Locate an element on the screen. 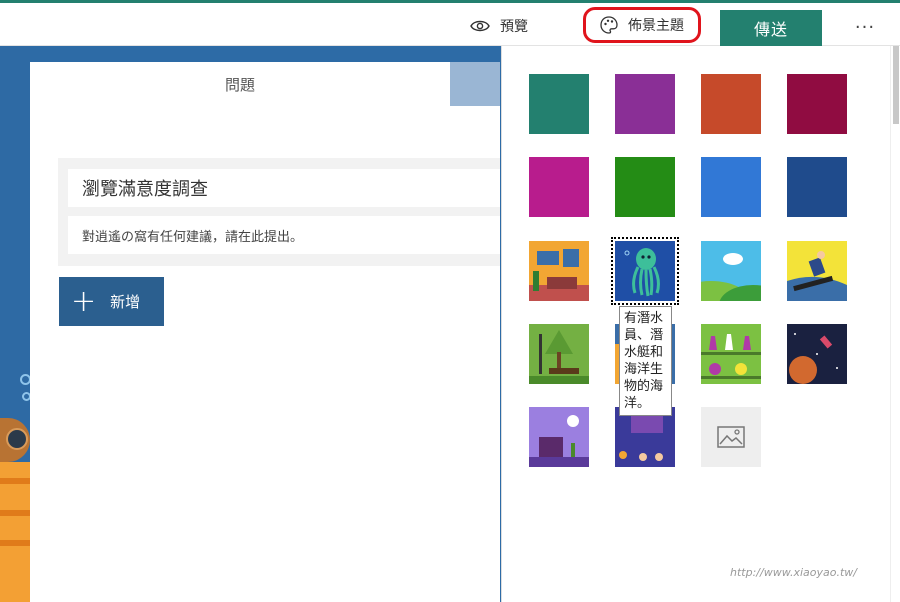 This screenshot has width=900, height=602. add-label: 新增 is located at coordinates (125, 302).